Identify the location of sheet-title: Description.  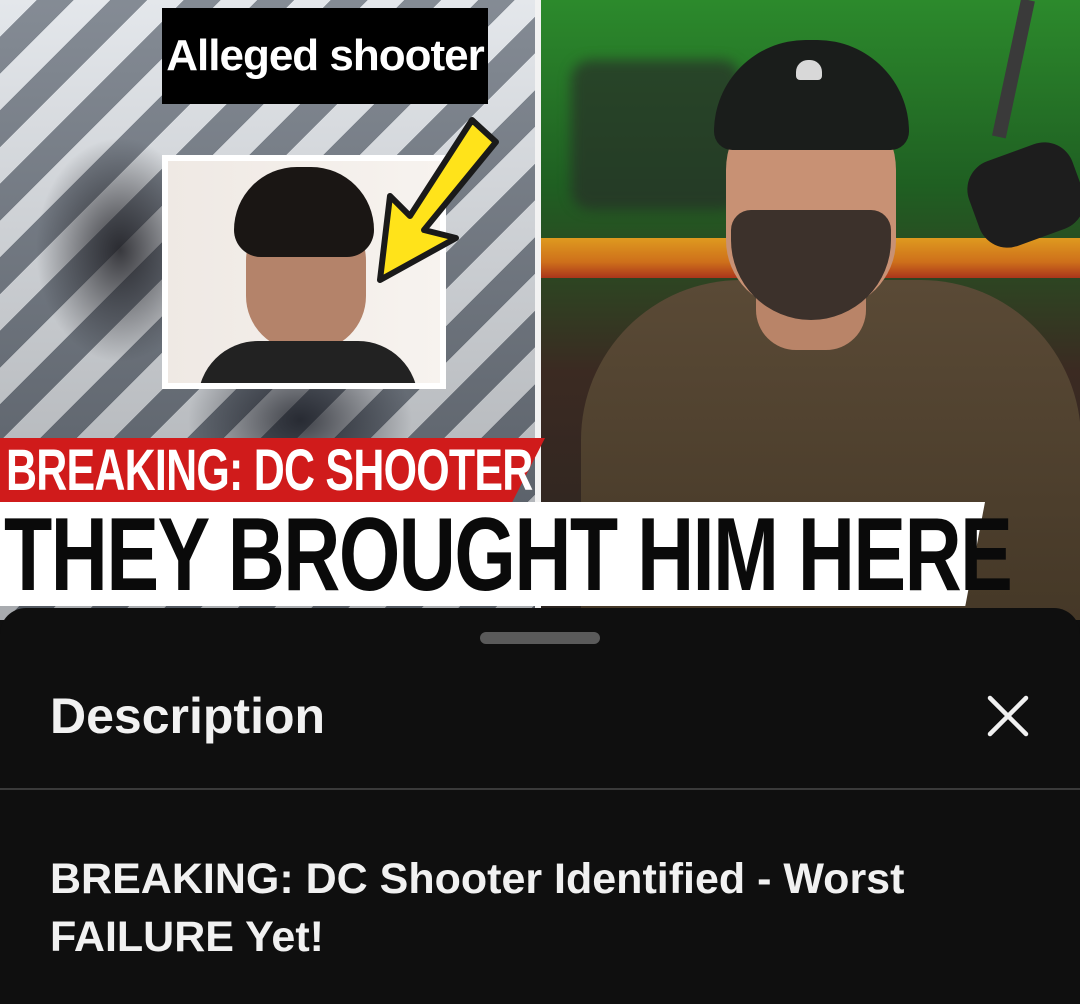
(188, 716).